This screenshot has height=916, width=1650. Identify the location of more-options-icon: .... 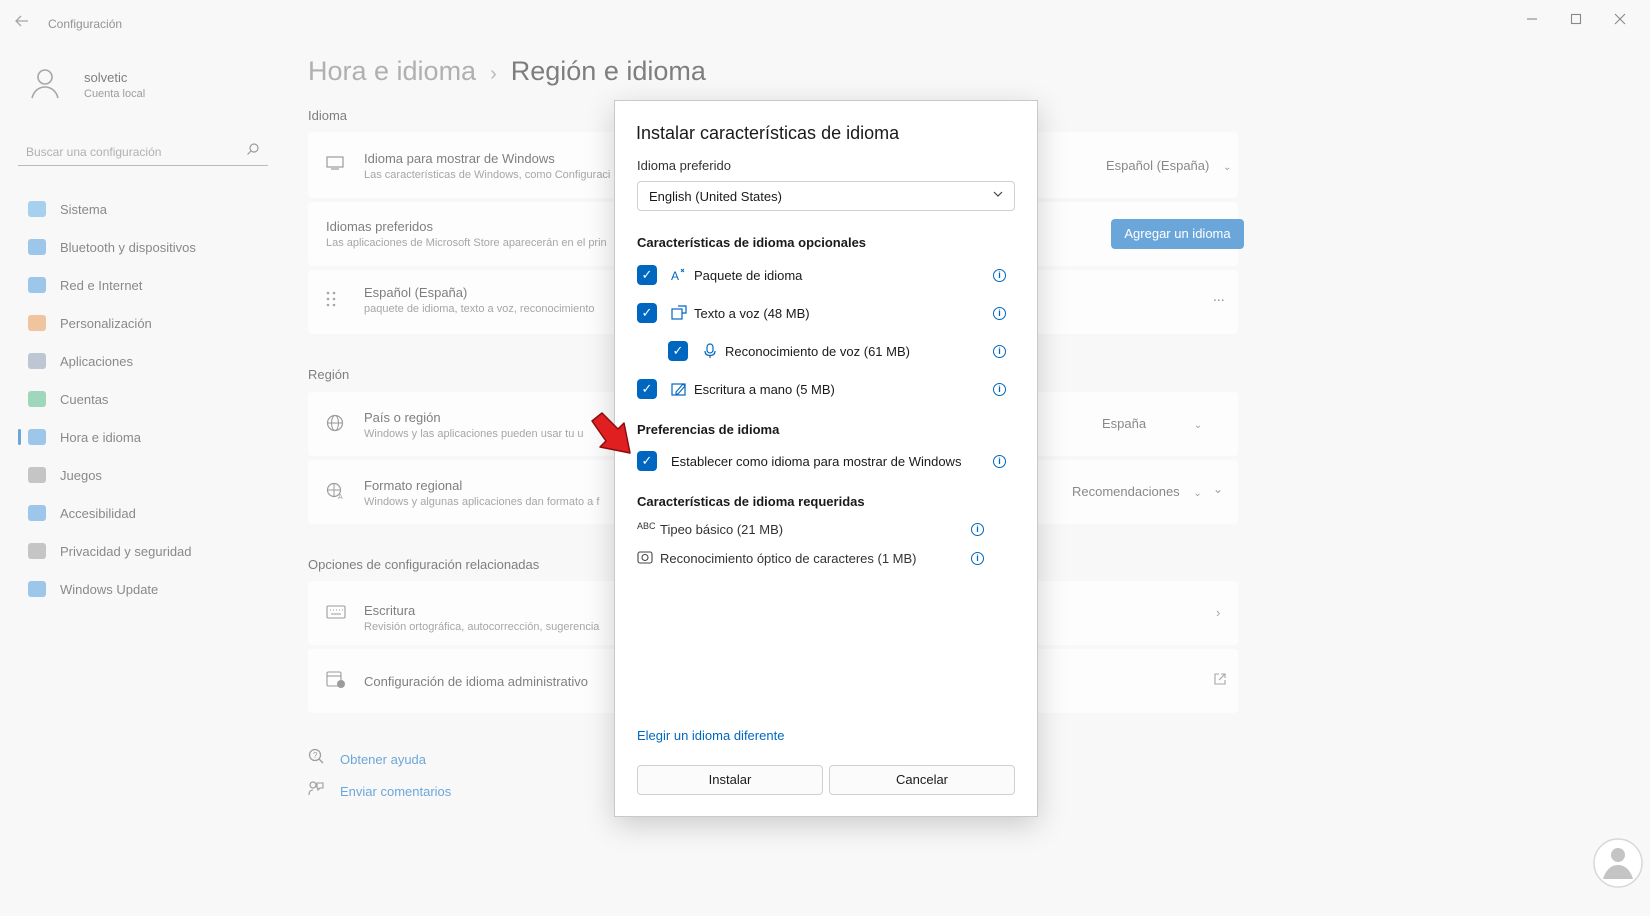
(1219, 296).